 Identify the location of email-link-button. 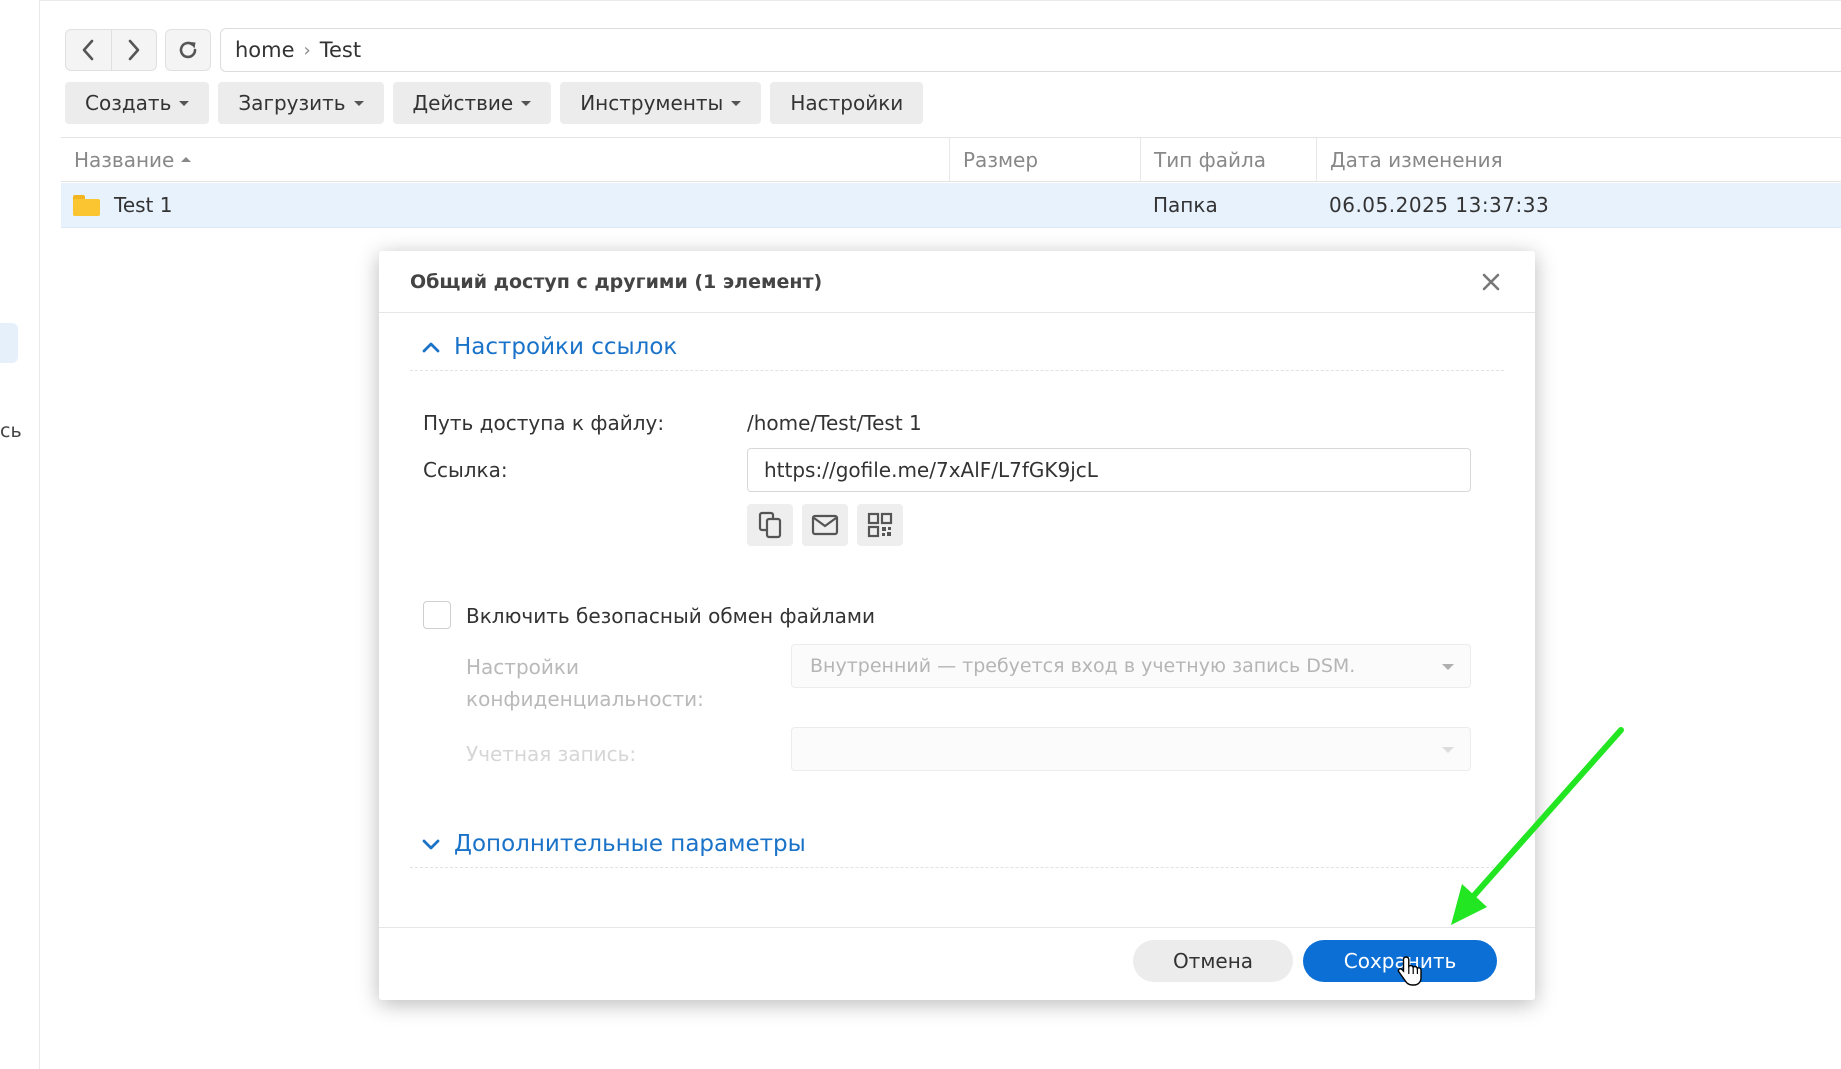
(825, 525).